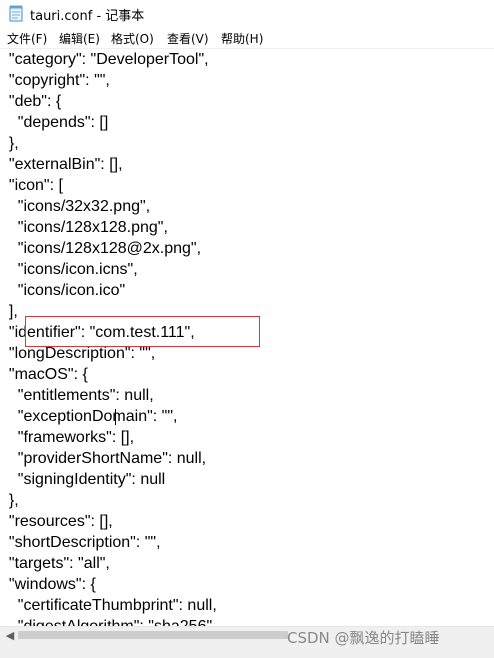  I want to click on csdn-watermark: CSDN @飘逸的打瞌睡, so click(363, 638).